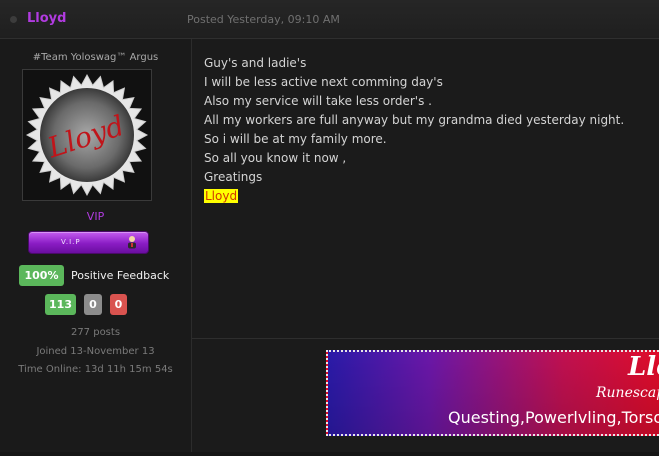 The height and width of the screenshot is (456, 659). What do you see at coordinates (553, 417) in the screenshot?
I see `banner-services: Questing,Powerlvling,Torso` at bounding box center [553, 417].